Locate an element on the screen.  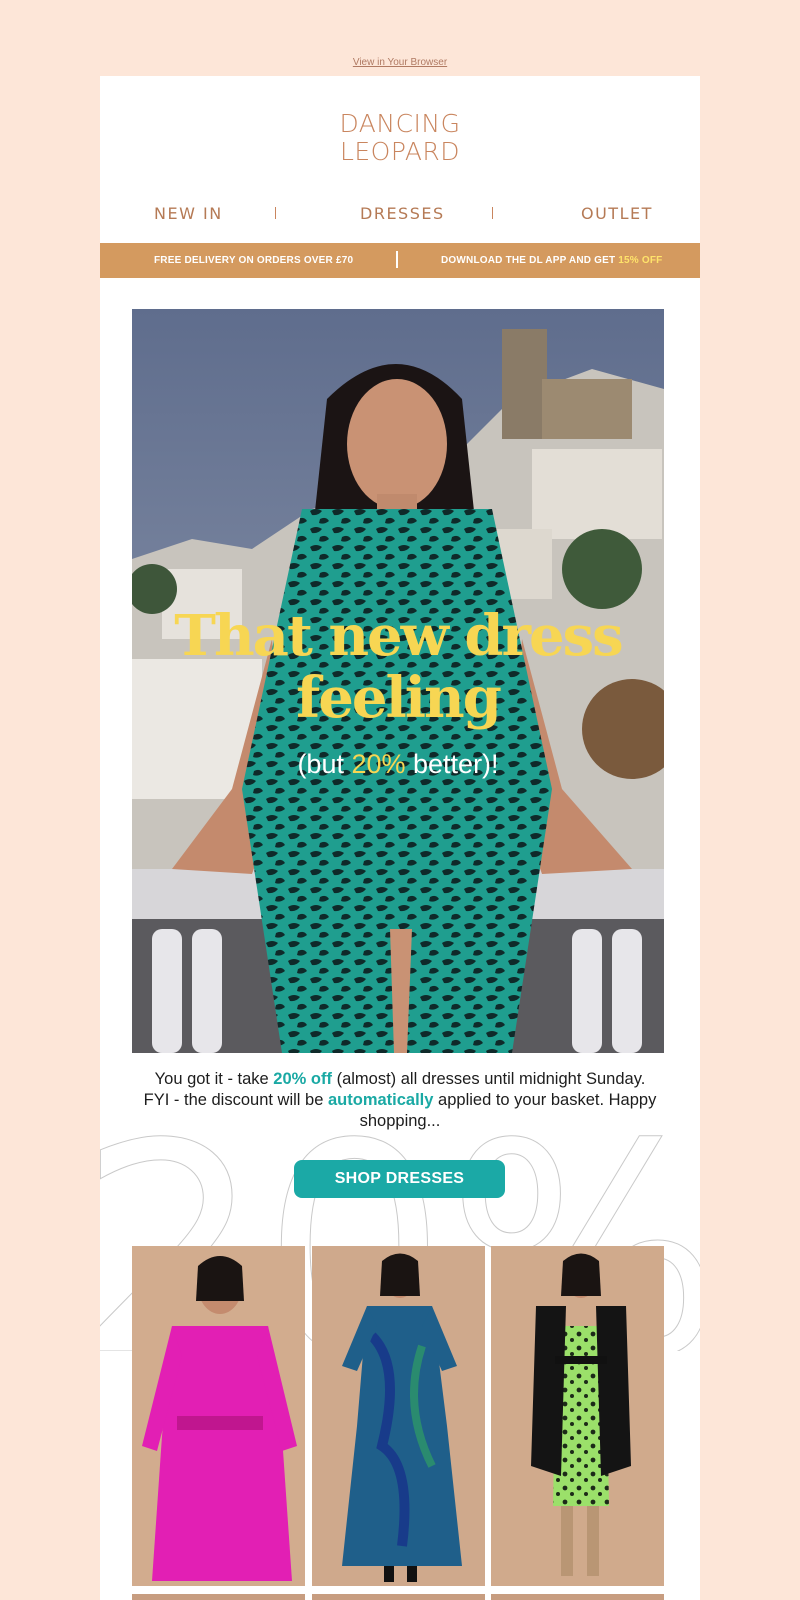
nav-item-new-in: NEW IN is located at coordinates (188, 213).